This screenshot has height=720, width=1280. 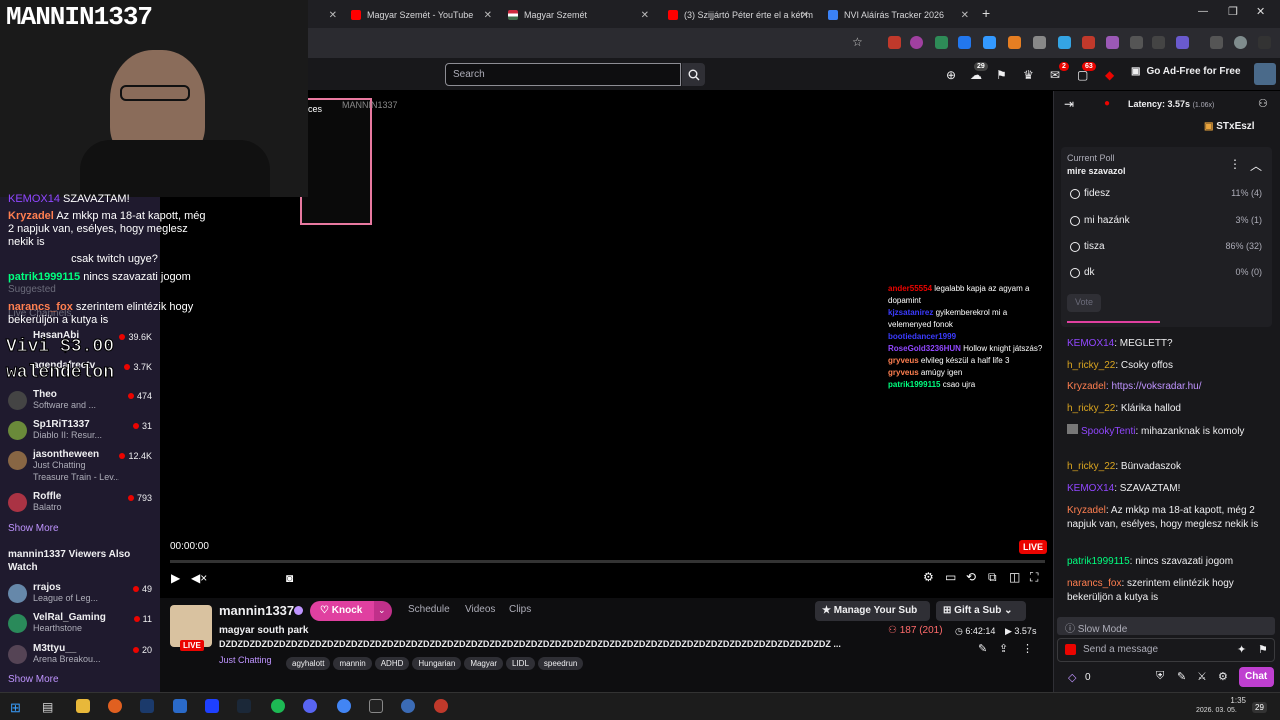 I want to click on chat-username: narancs_fox, so click(x=1094, y=583).